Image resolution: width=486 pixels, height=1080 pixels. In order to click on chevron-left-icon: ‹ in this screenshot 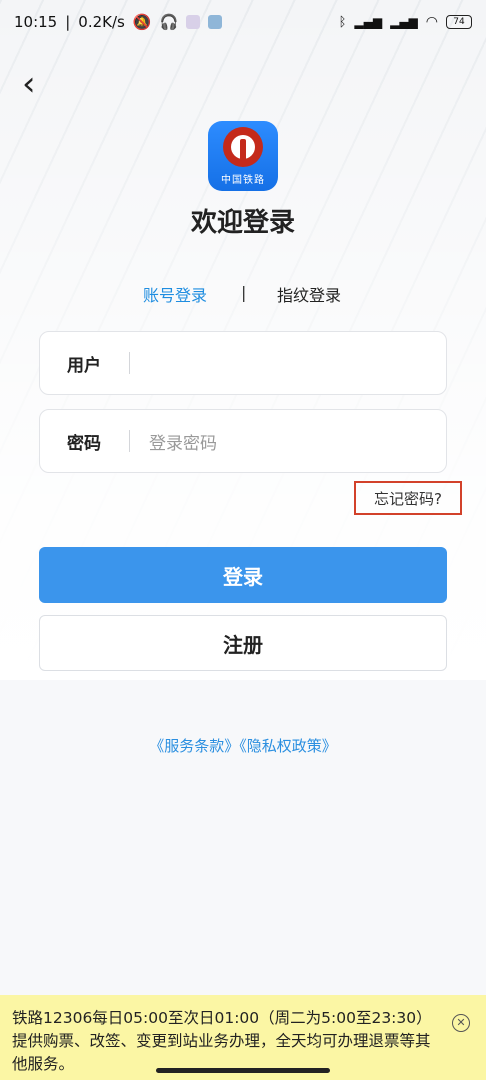, I will do `click(29, 84)`.